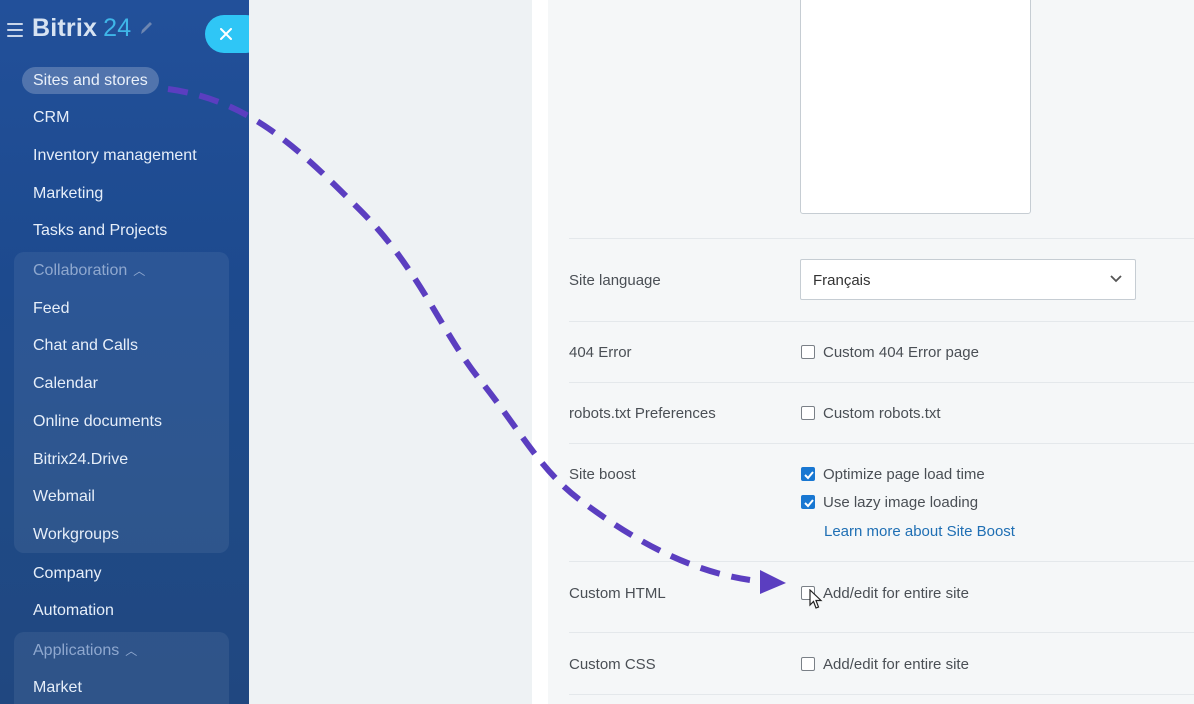  Describe the element at coordinates (100, 231) in the screenshot. I see `sidebar-item-tasks: Tasks and Projects` at that location.